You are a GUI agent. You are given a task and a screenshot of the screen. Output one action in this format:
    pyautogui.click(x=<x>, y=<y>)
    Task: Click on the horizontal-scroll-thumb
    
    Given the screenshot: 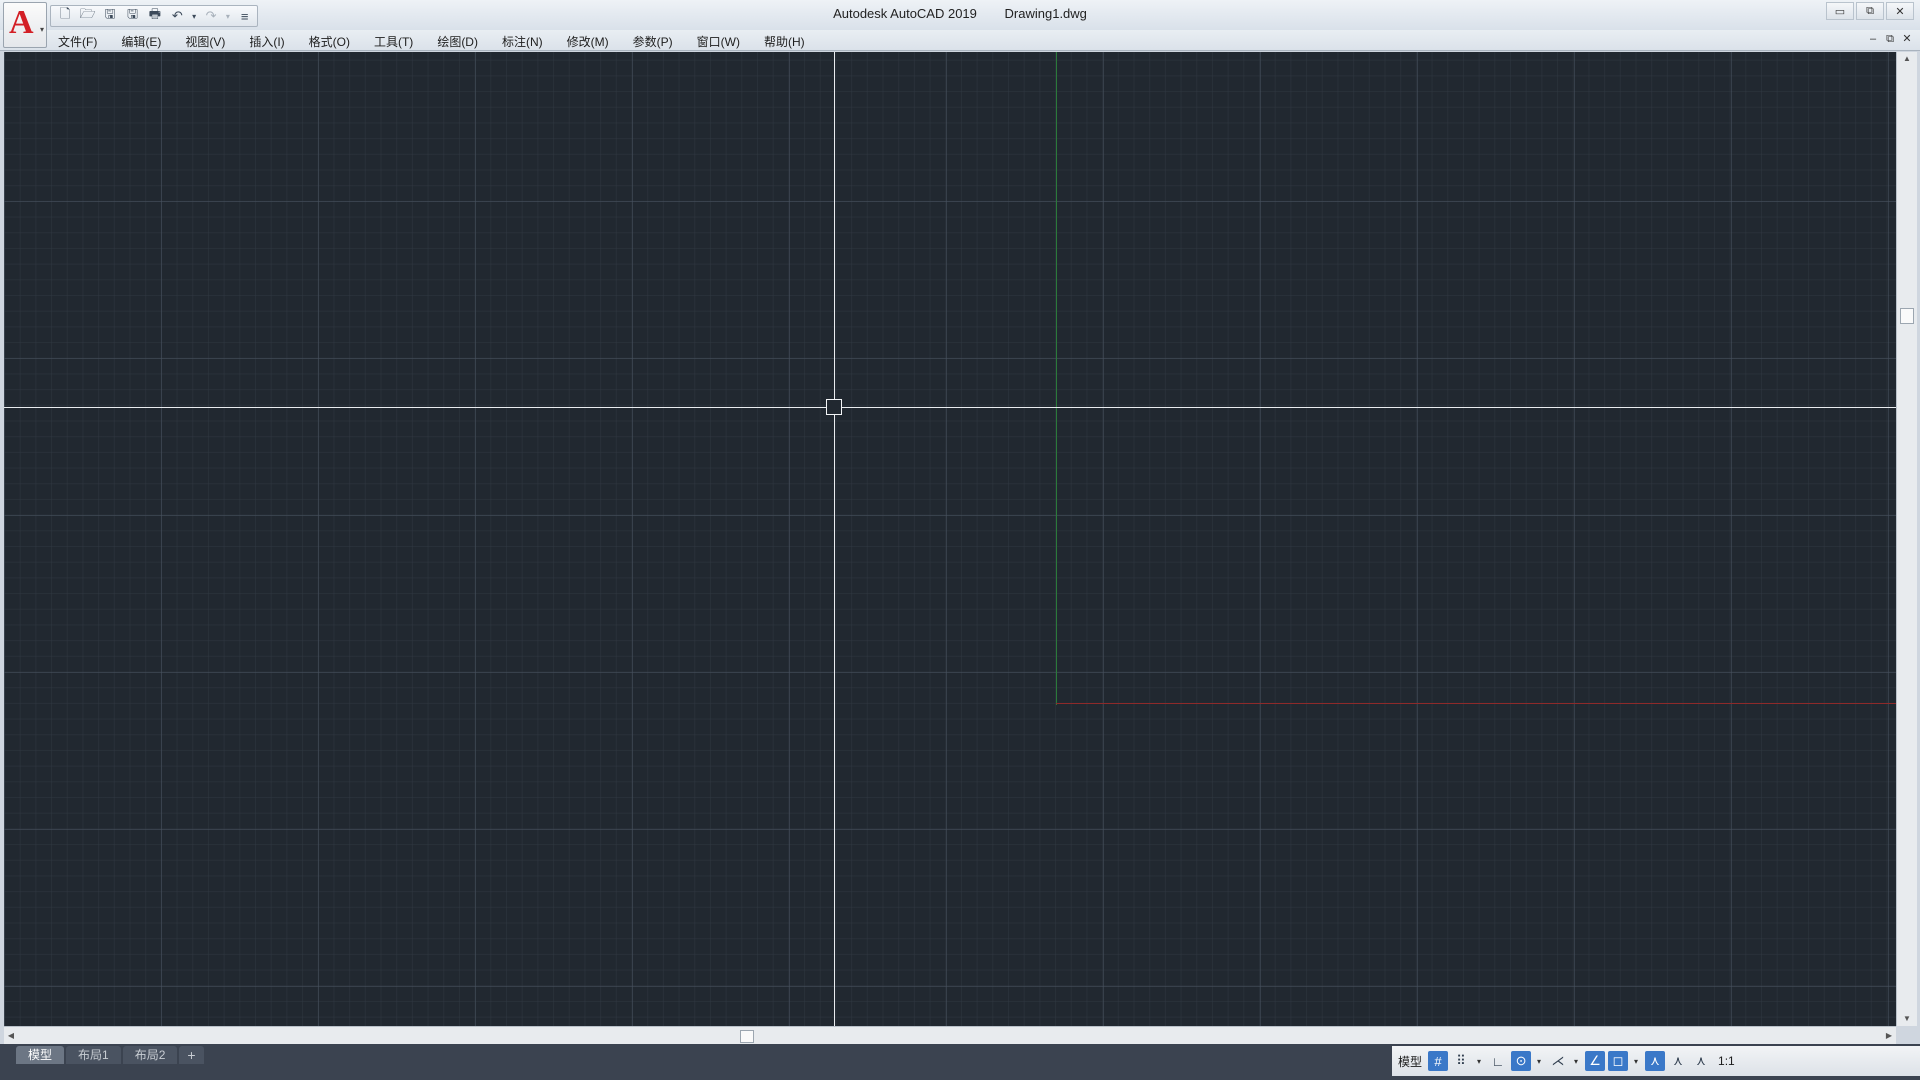 What is the action you would take?
    pyautogui.click(x=747, y=1036)
    